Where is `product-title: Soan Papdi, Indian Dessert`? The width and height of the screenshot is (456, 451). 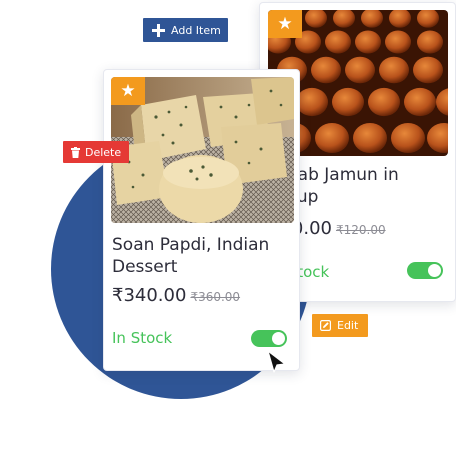 product-title: Soan Papdi, Indian Dessert is located at coordinates (191, 256).